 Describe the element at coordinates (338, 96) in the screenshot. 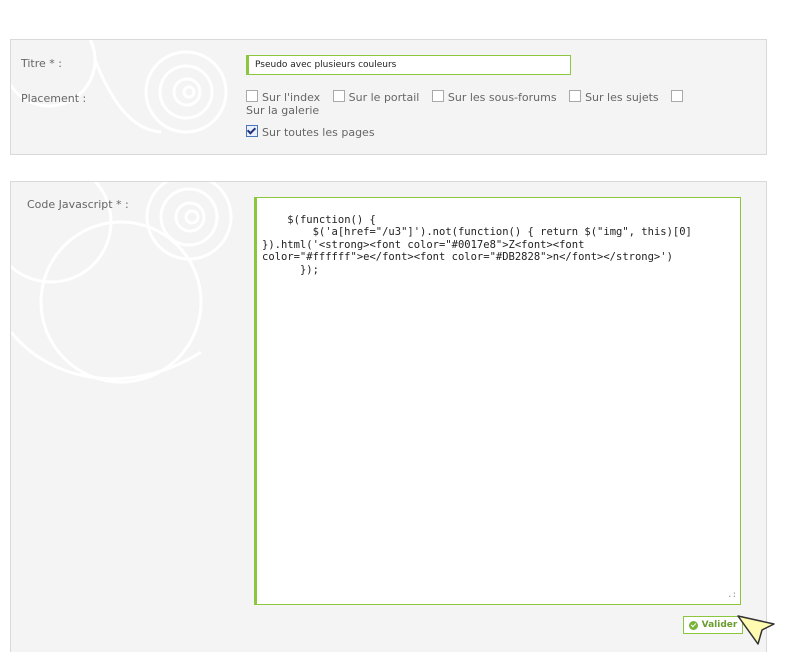

I see `checkbox-portal` at that location.